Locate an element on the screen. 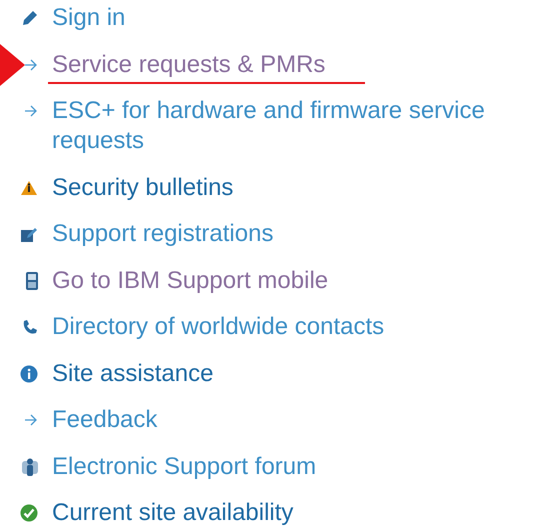 This screenshot has height=529, width=541. support-link: Current site availability is located at coordinates (294, 513).